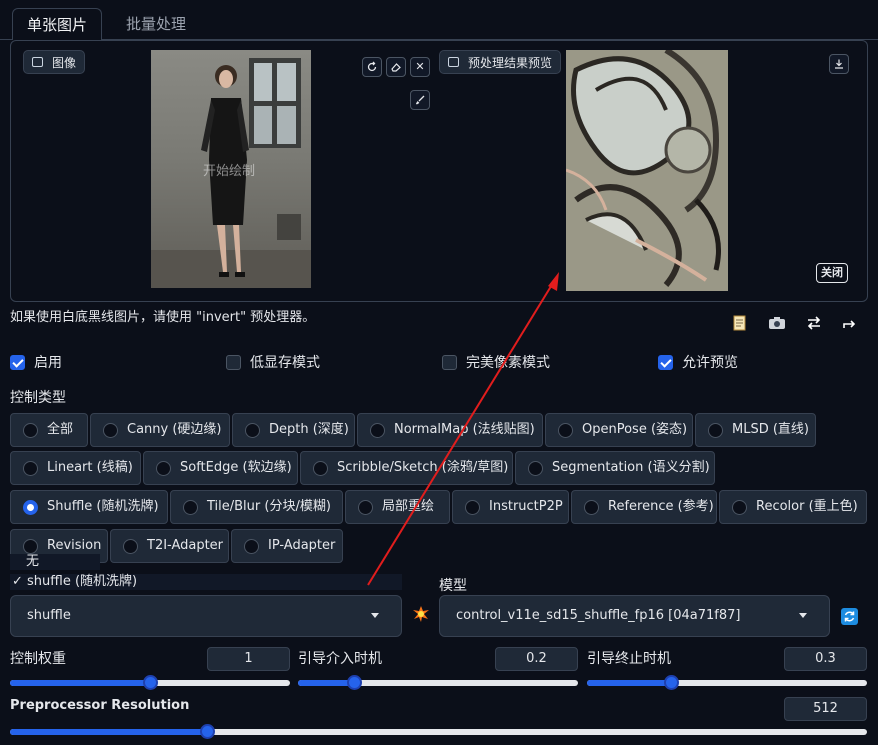 Image resolution: width=878 pixels, height=745 pixels. Describe the element at coordinates (57, 24) in the screenshot. I see `tab-single-image: 单张图片` at that location.